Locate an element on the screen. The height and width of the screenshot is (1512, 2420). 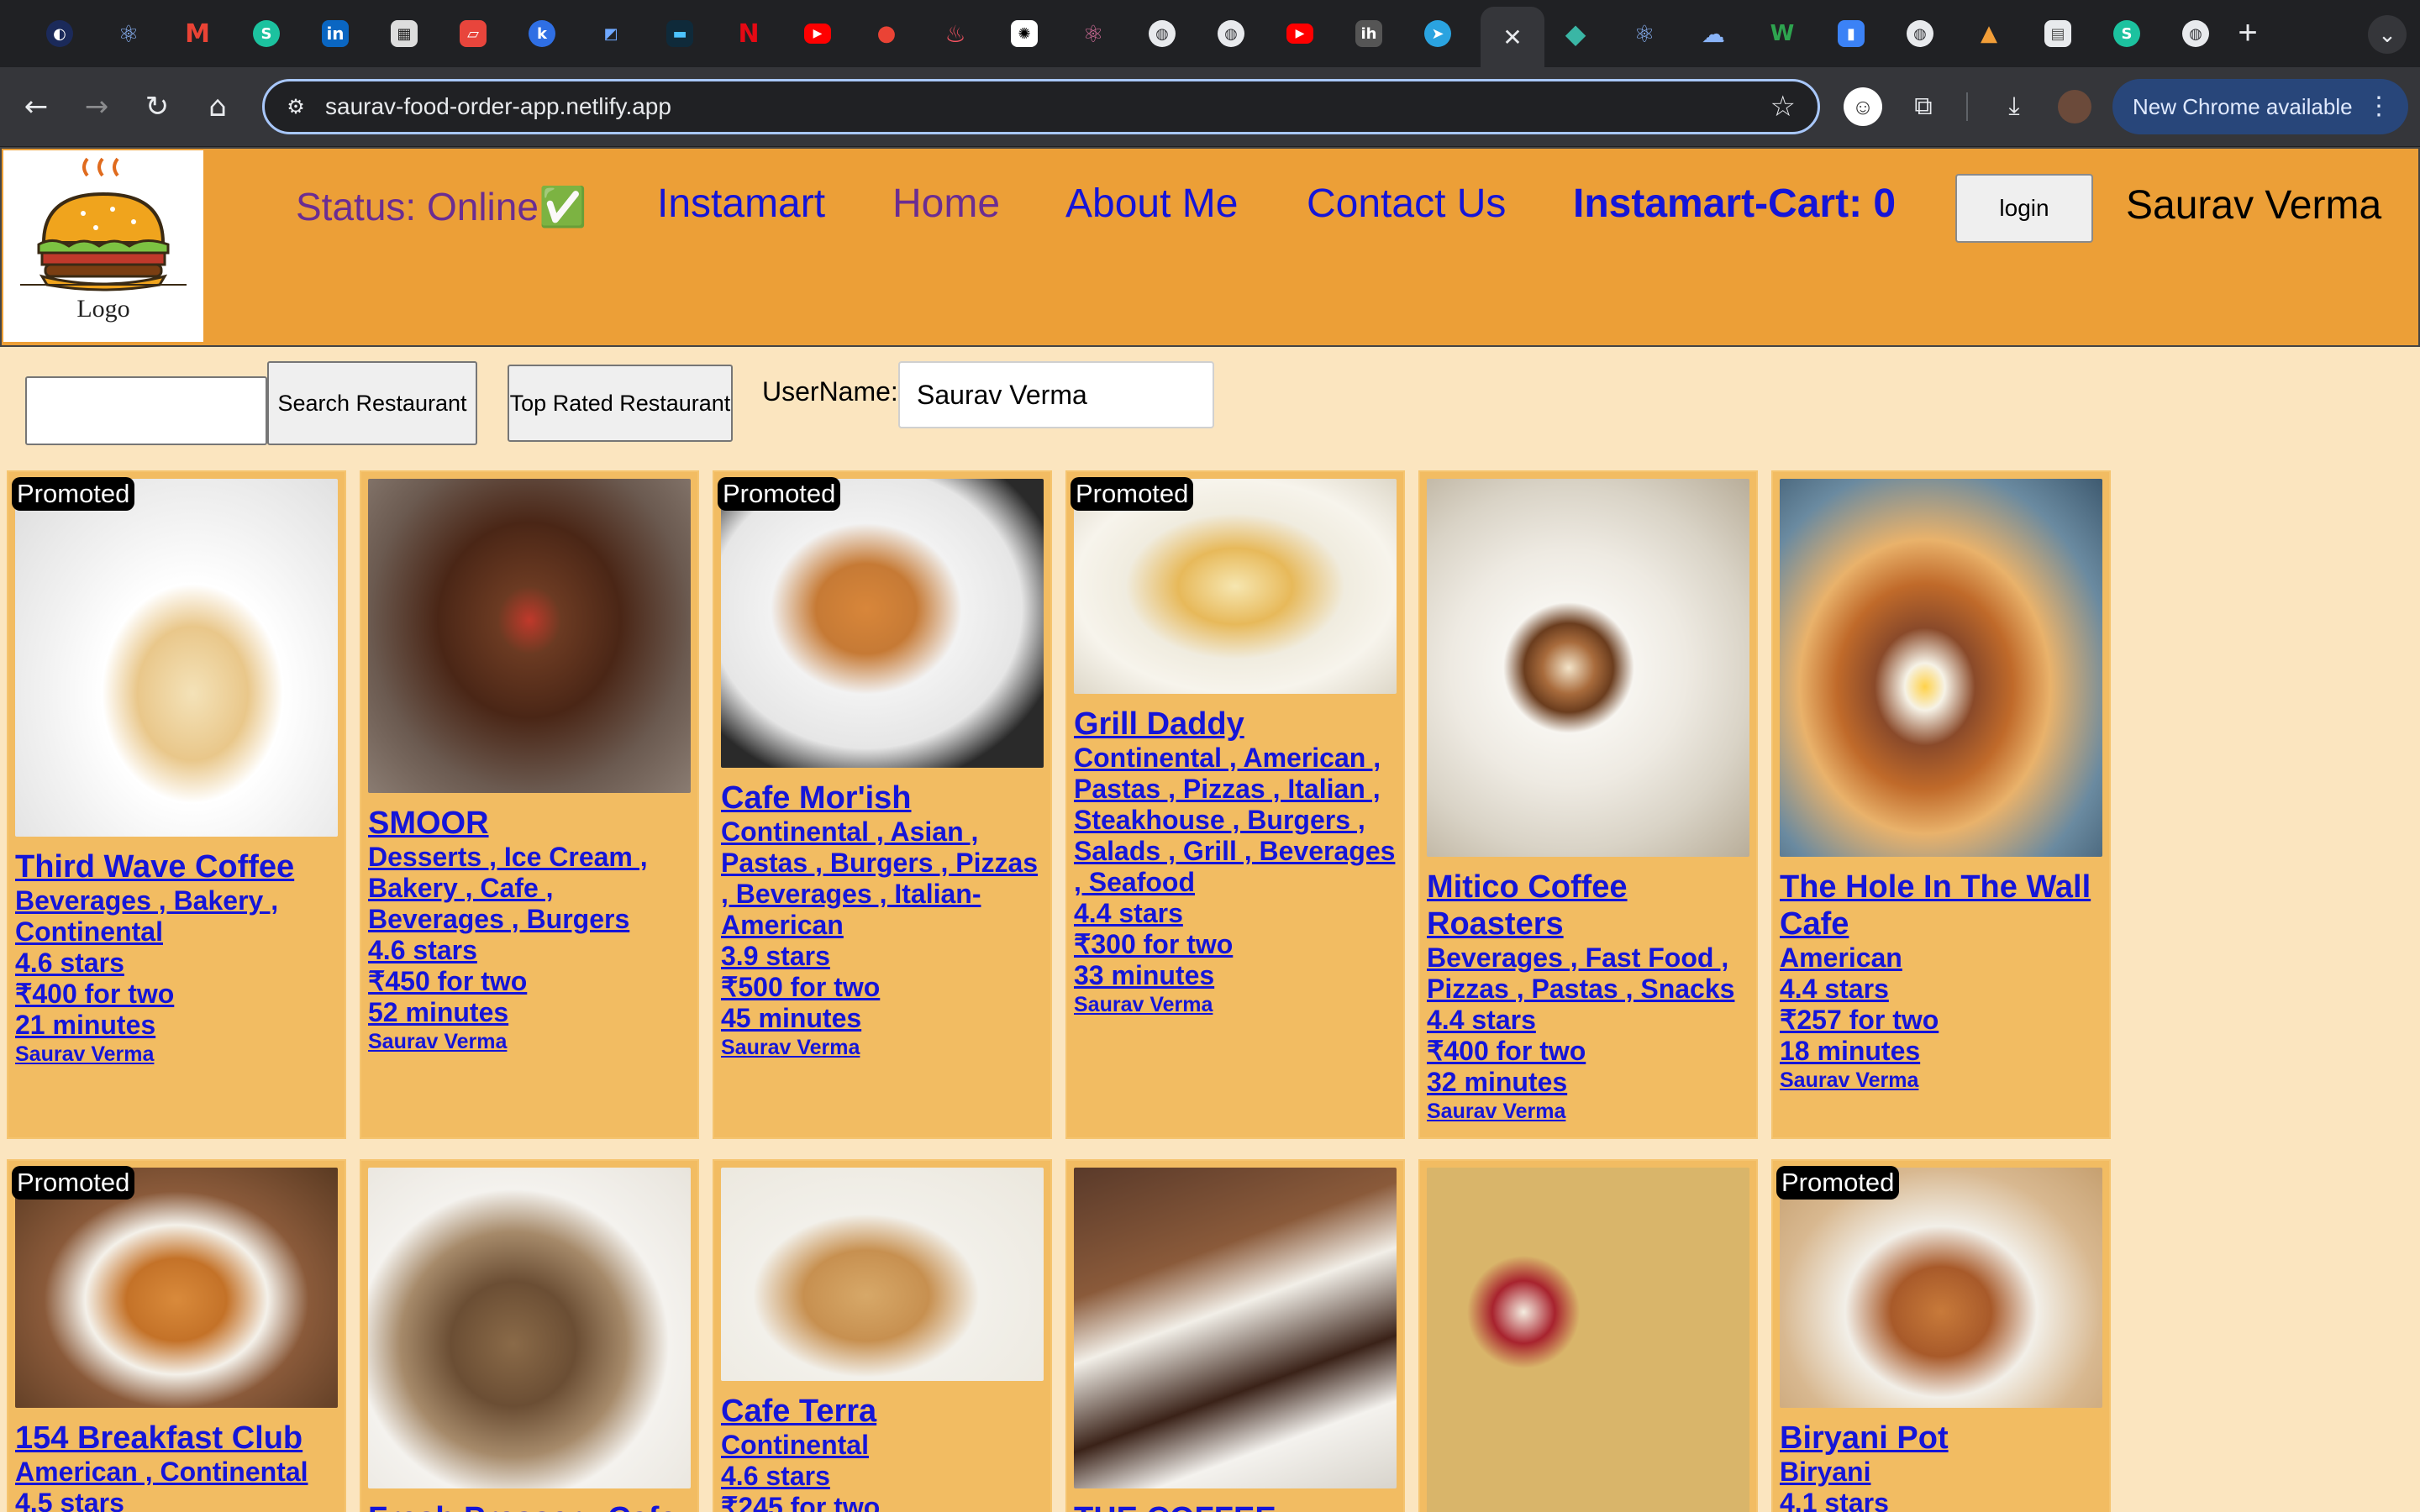
tab-react-3: ⚛ is located at coordinates (1645, 33).